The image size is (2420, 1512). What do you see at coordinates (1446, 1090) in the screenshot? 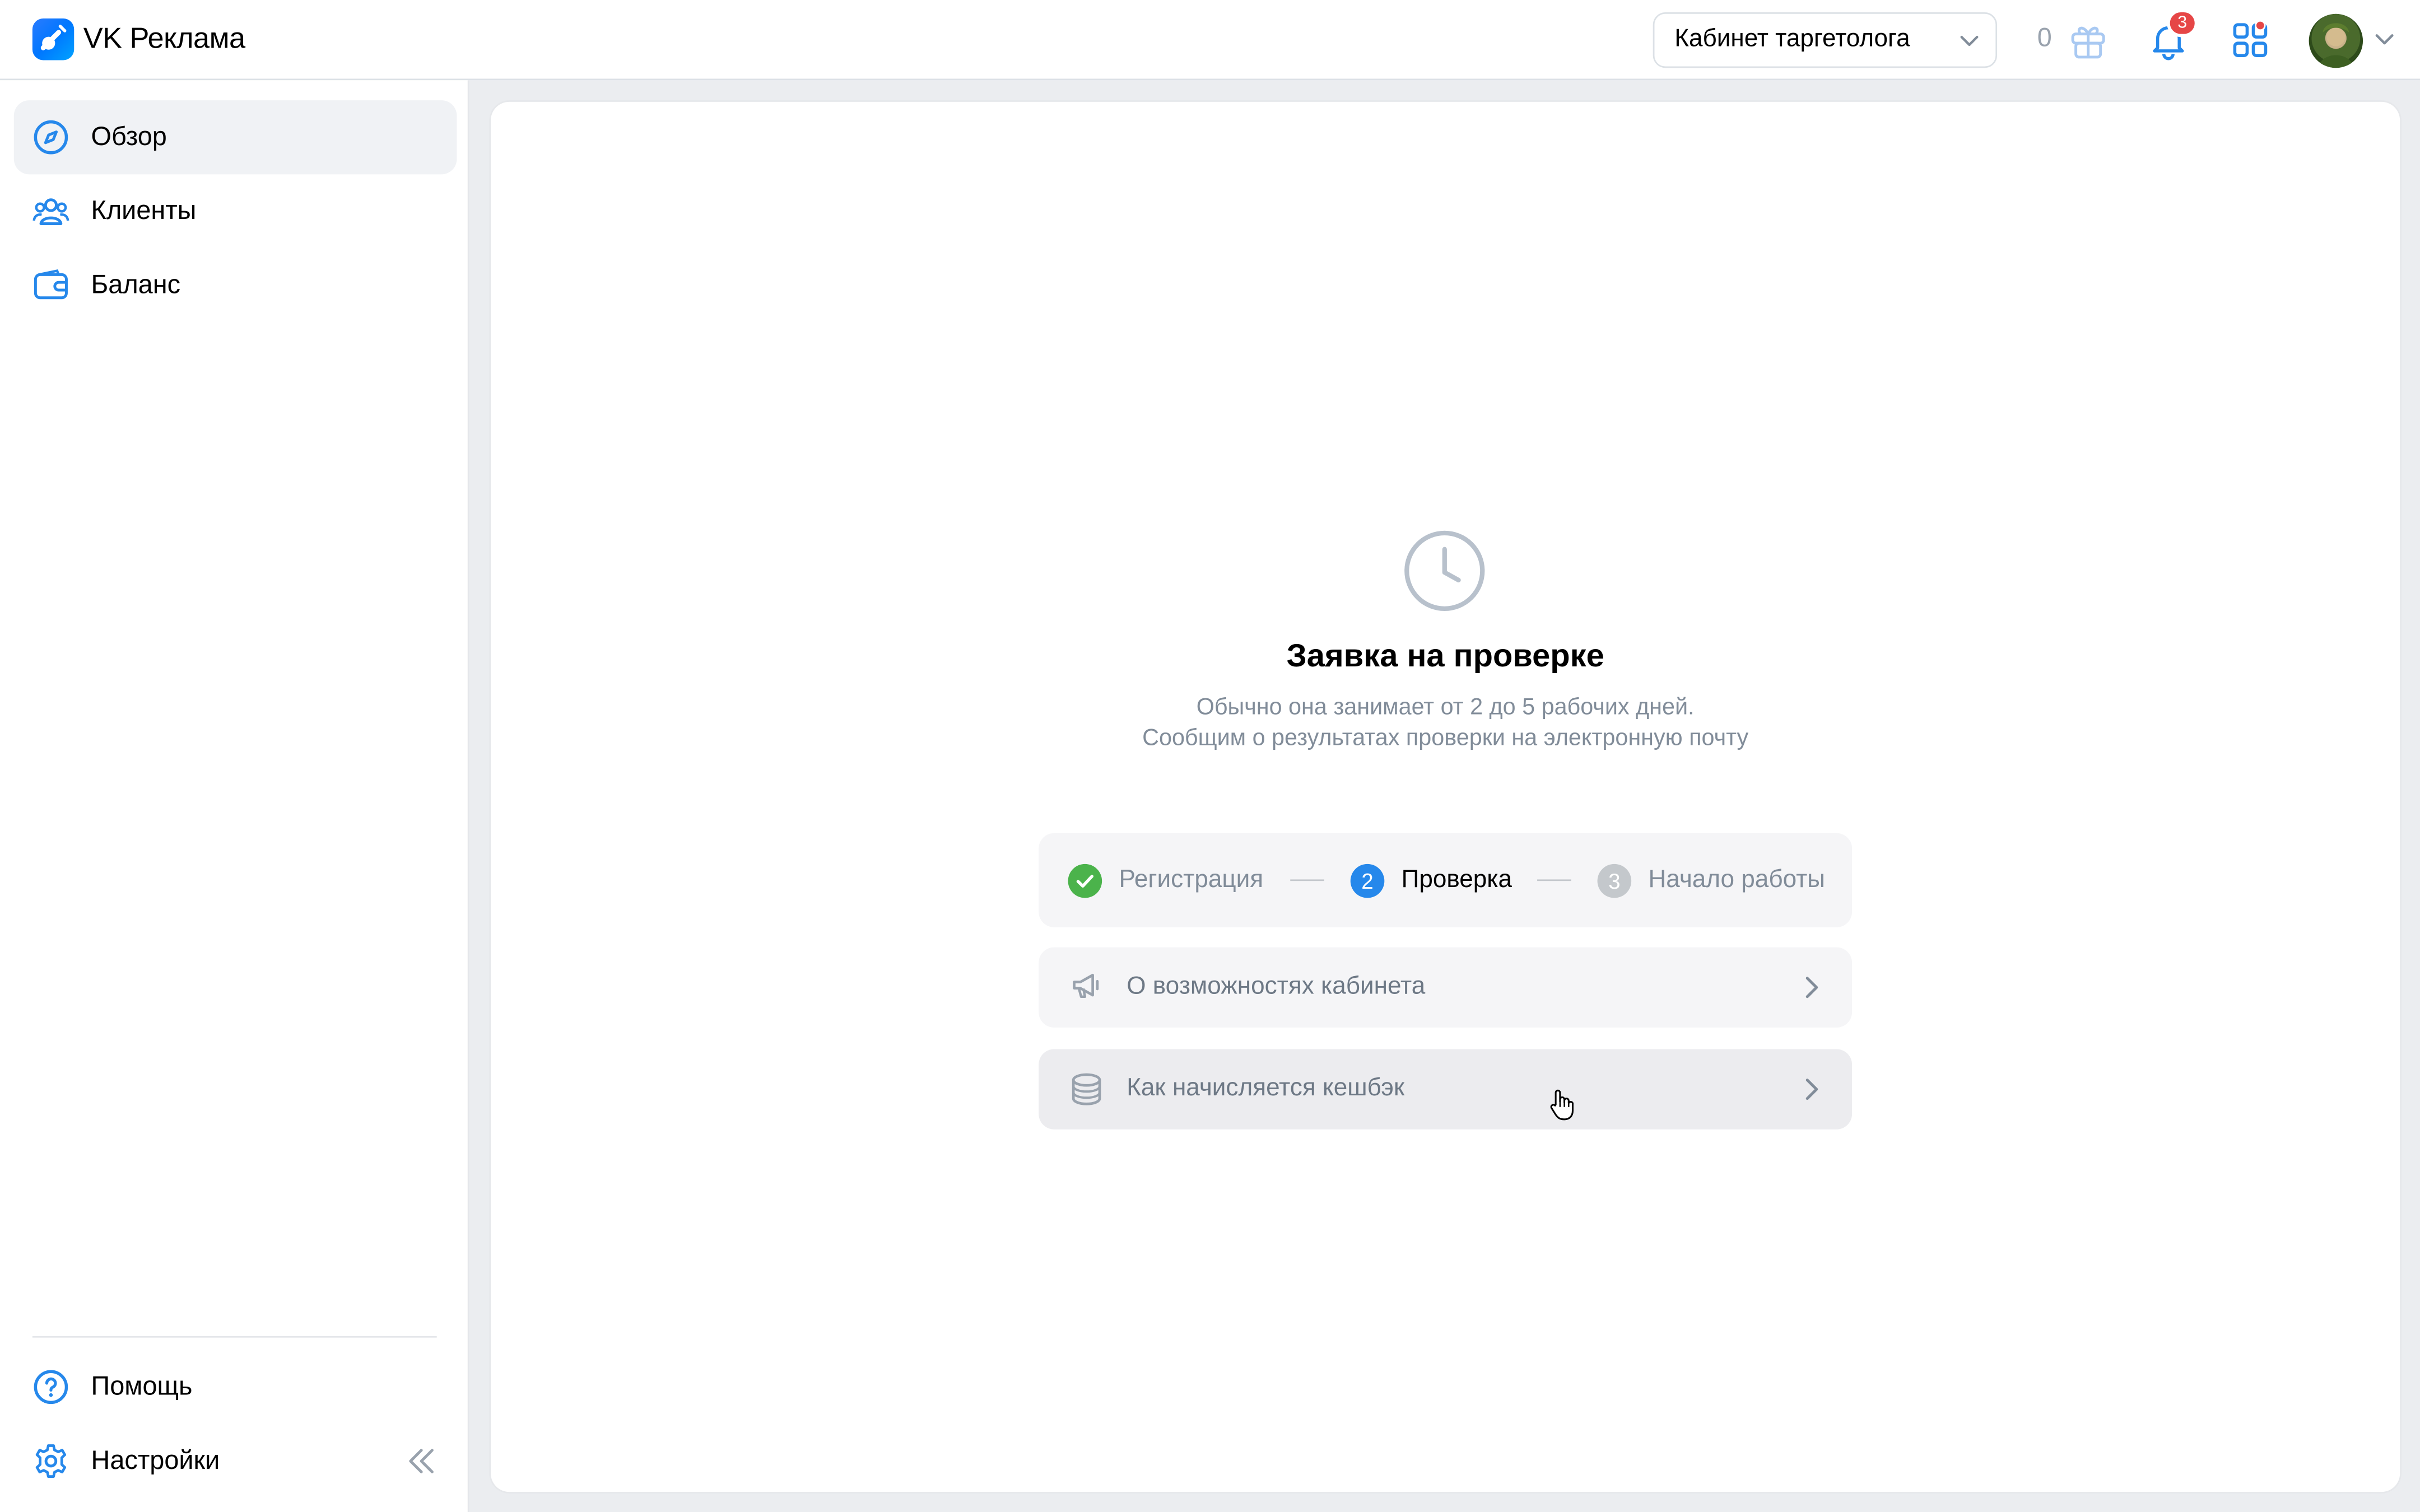
I see `cashback-info-link: Как начисляется кешбэк` at bounding box center [1446, 1090].